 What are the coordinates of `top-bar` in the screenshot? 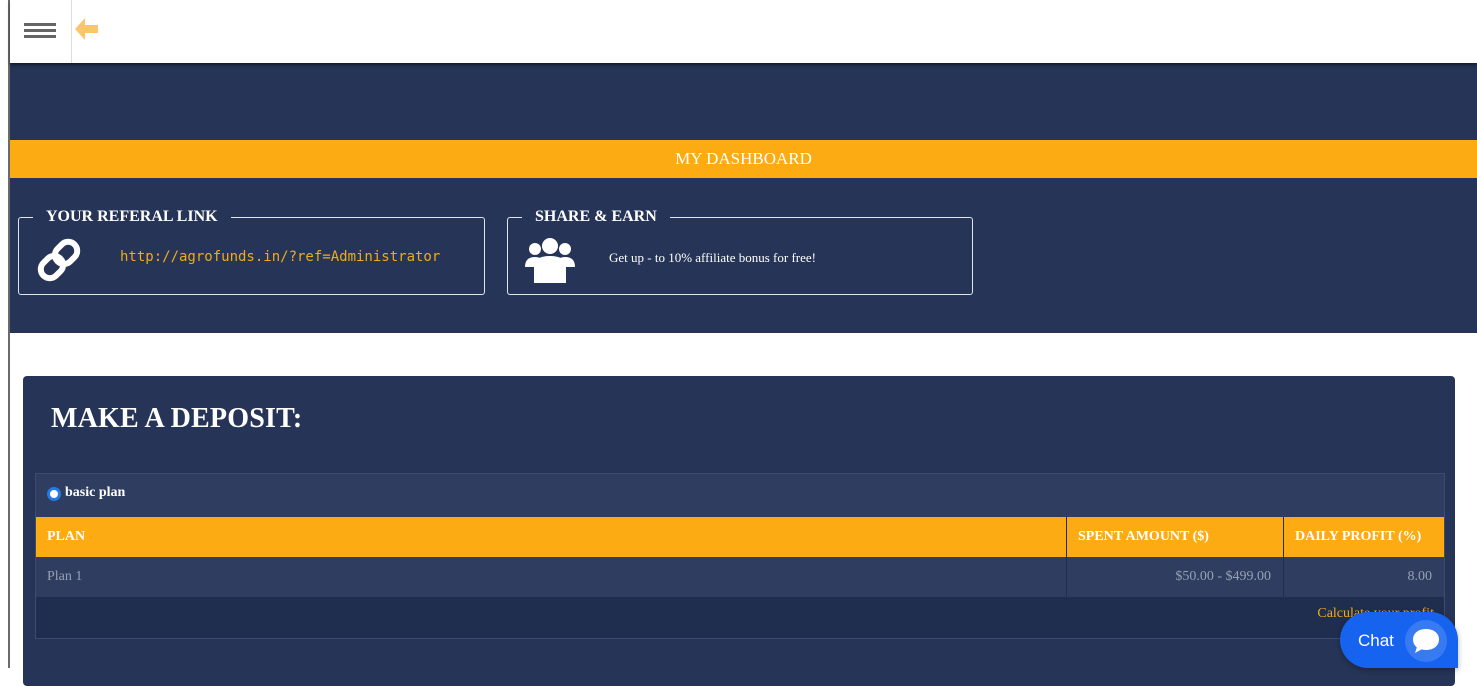 It's located at (743, 31).